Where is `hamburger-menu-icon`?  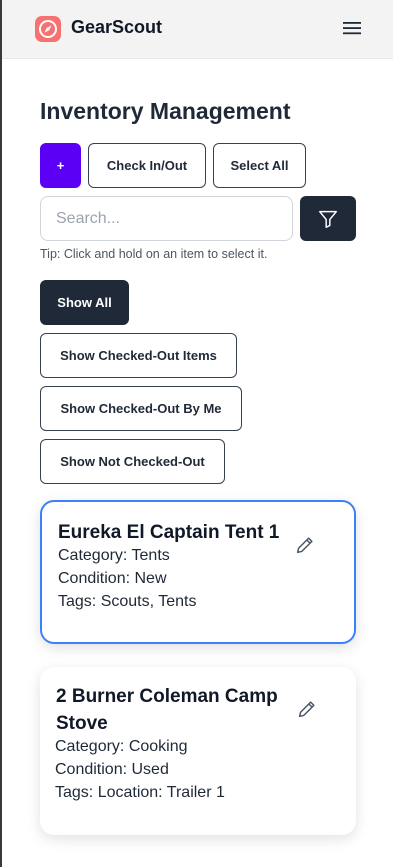
hamburger-menu-icon is located at coordinates (352, 28).